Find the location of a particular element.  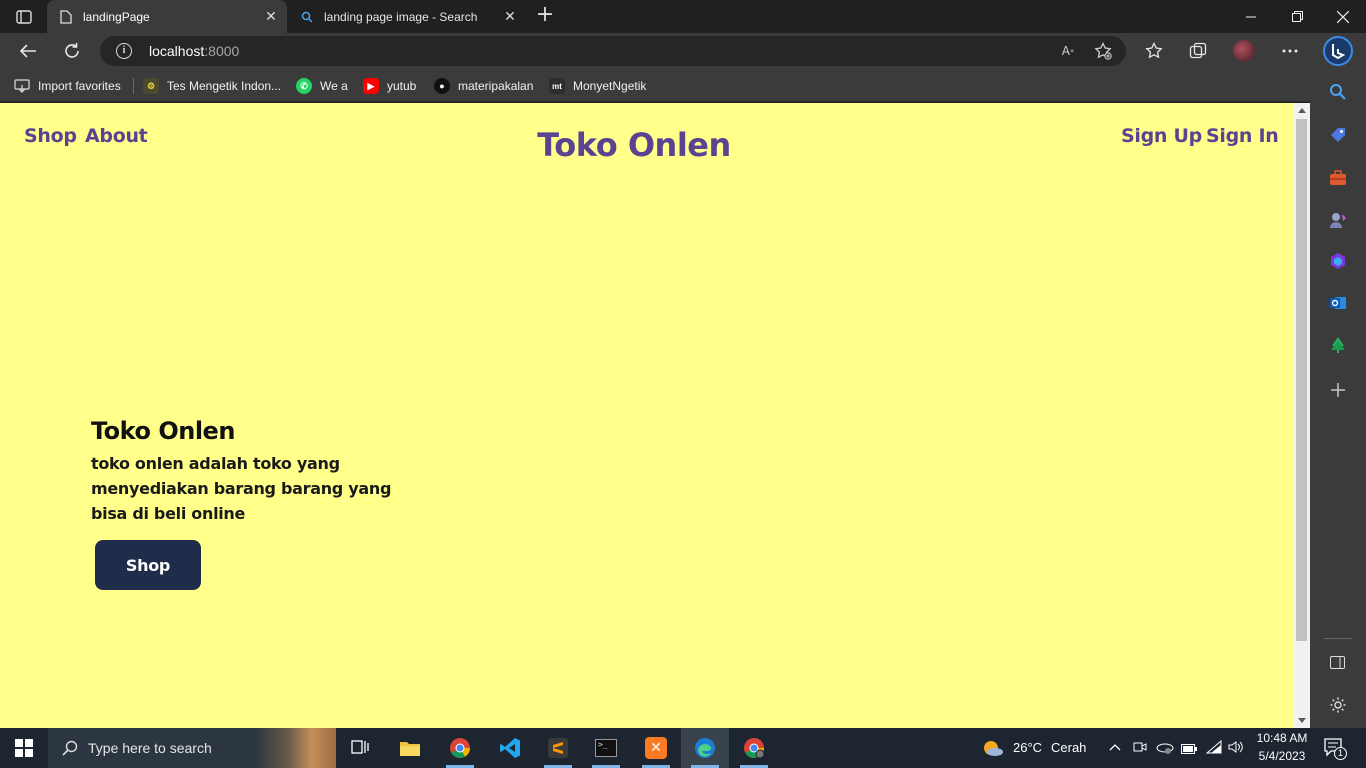

weather-condition: Cerah is located at coordinates (1068, 747).